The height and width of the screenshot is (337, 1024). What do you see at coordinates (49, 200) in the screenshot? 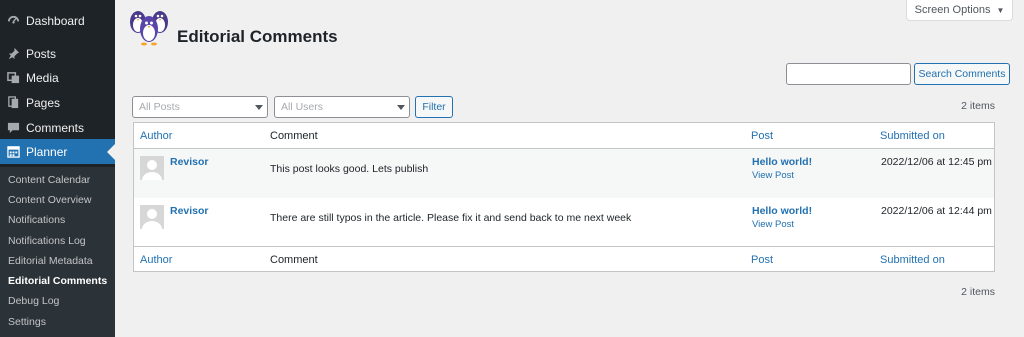
I see `submenu-content-overview: Content Overview` at bounding box center [49, 200].